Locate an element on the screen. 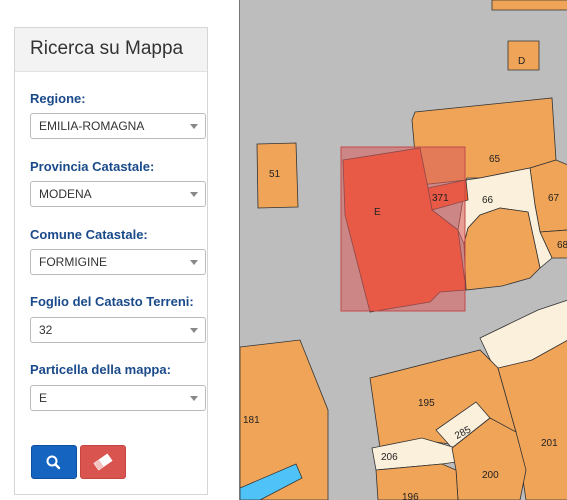 Image resolution: width=567 pixels, height=500 pixels. clear-button is located at coordinates (103, 462).